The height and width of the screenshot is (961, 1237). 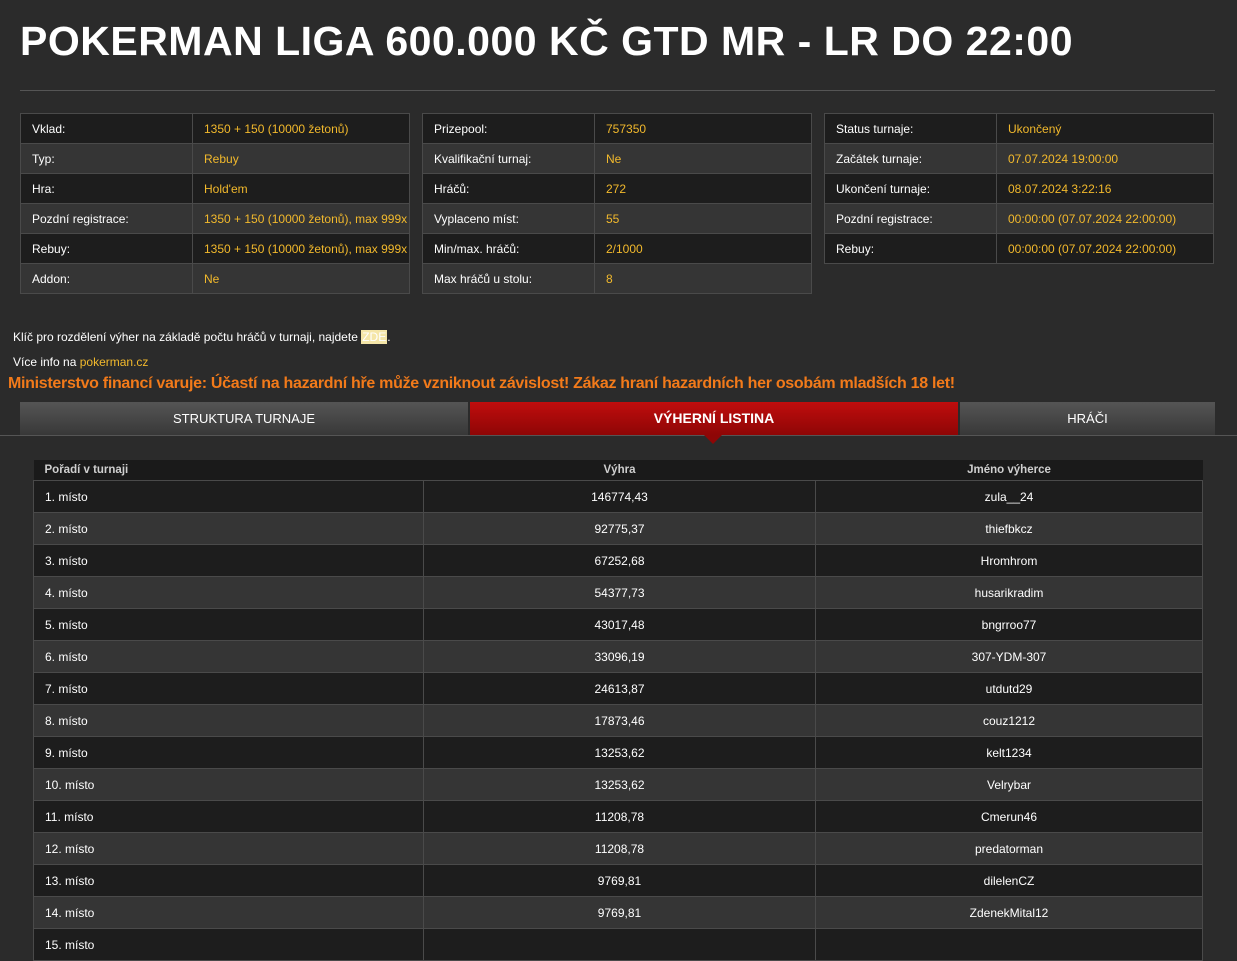 What do you see at coordinates (703, 128) in the screenshot?
I see `info-value: 757350` at bounding box center [703, 128].